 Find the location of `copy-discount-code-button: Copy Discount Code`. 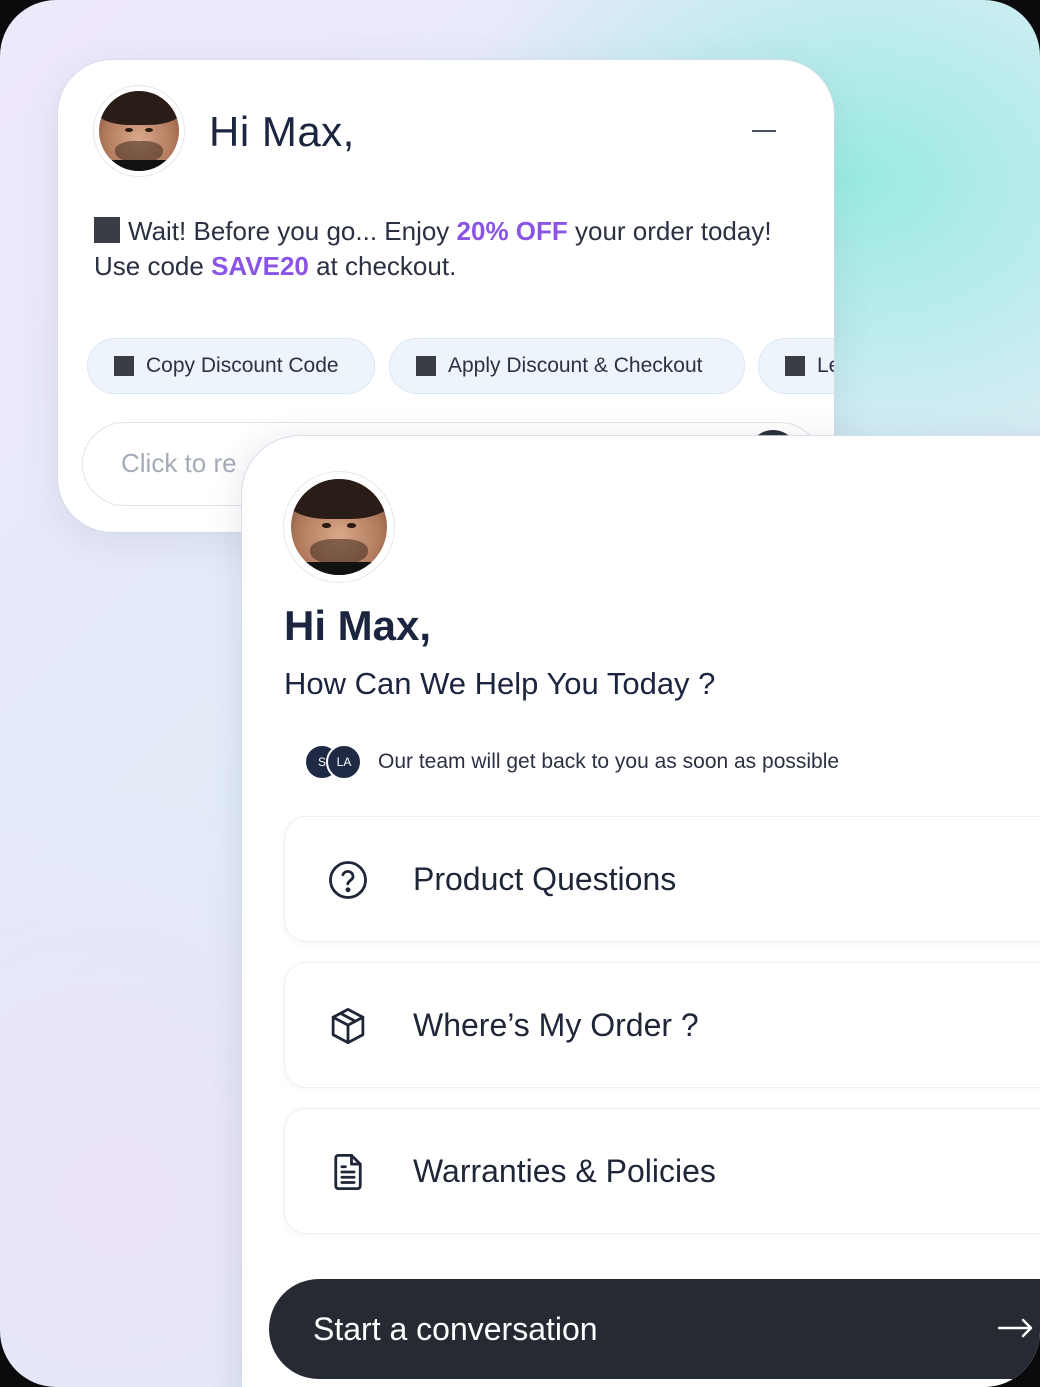

copy-discount-code-button: Copy Discount Code is located at coordinates (231, 366).